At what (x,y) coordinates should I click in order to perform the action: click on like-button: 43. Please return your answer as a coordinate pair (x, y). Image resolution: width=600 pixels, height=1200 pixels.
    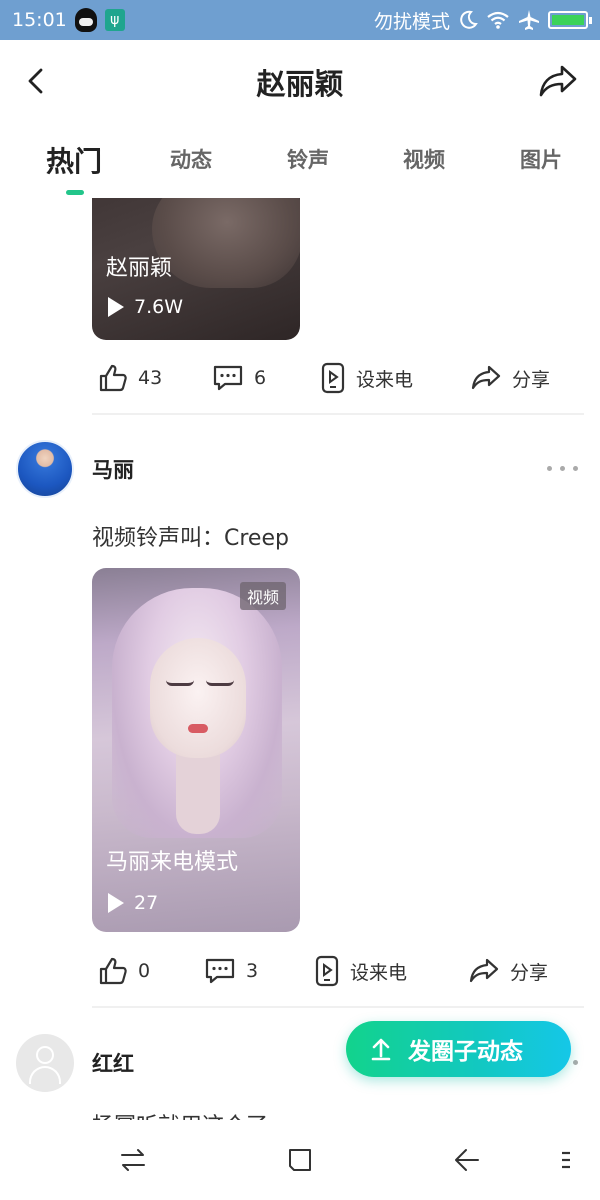
    Looking at the image, I should click on (130, 378).